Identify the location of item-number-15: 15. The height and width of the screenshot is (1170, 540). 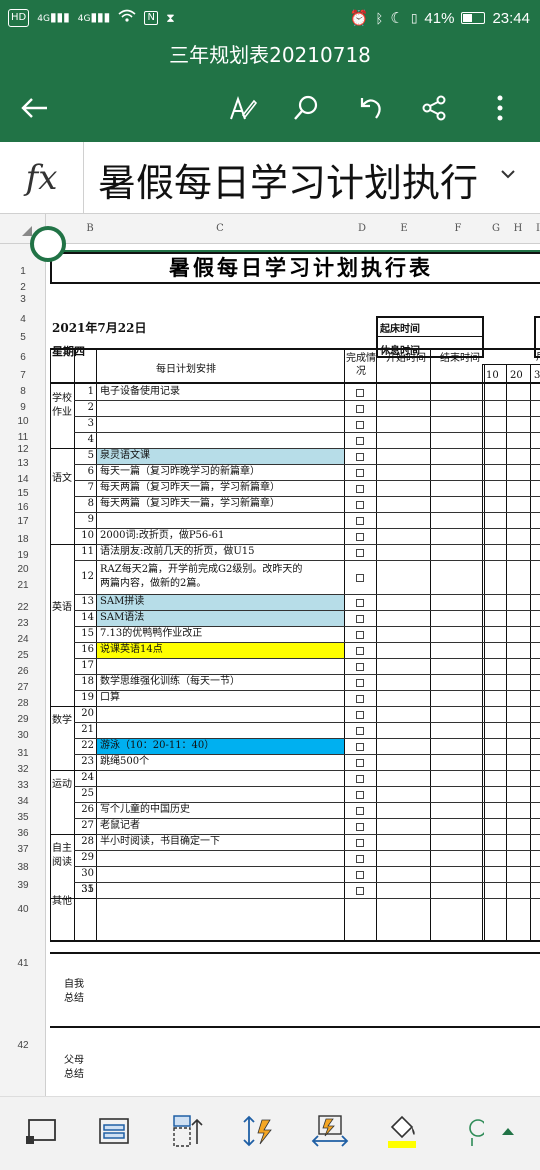
(86, 634).